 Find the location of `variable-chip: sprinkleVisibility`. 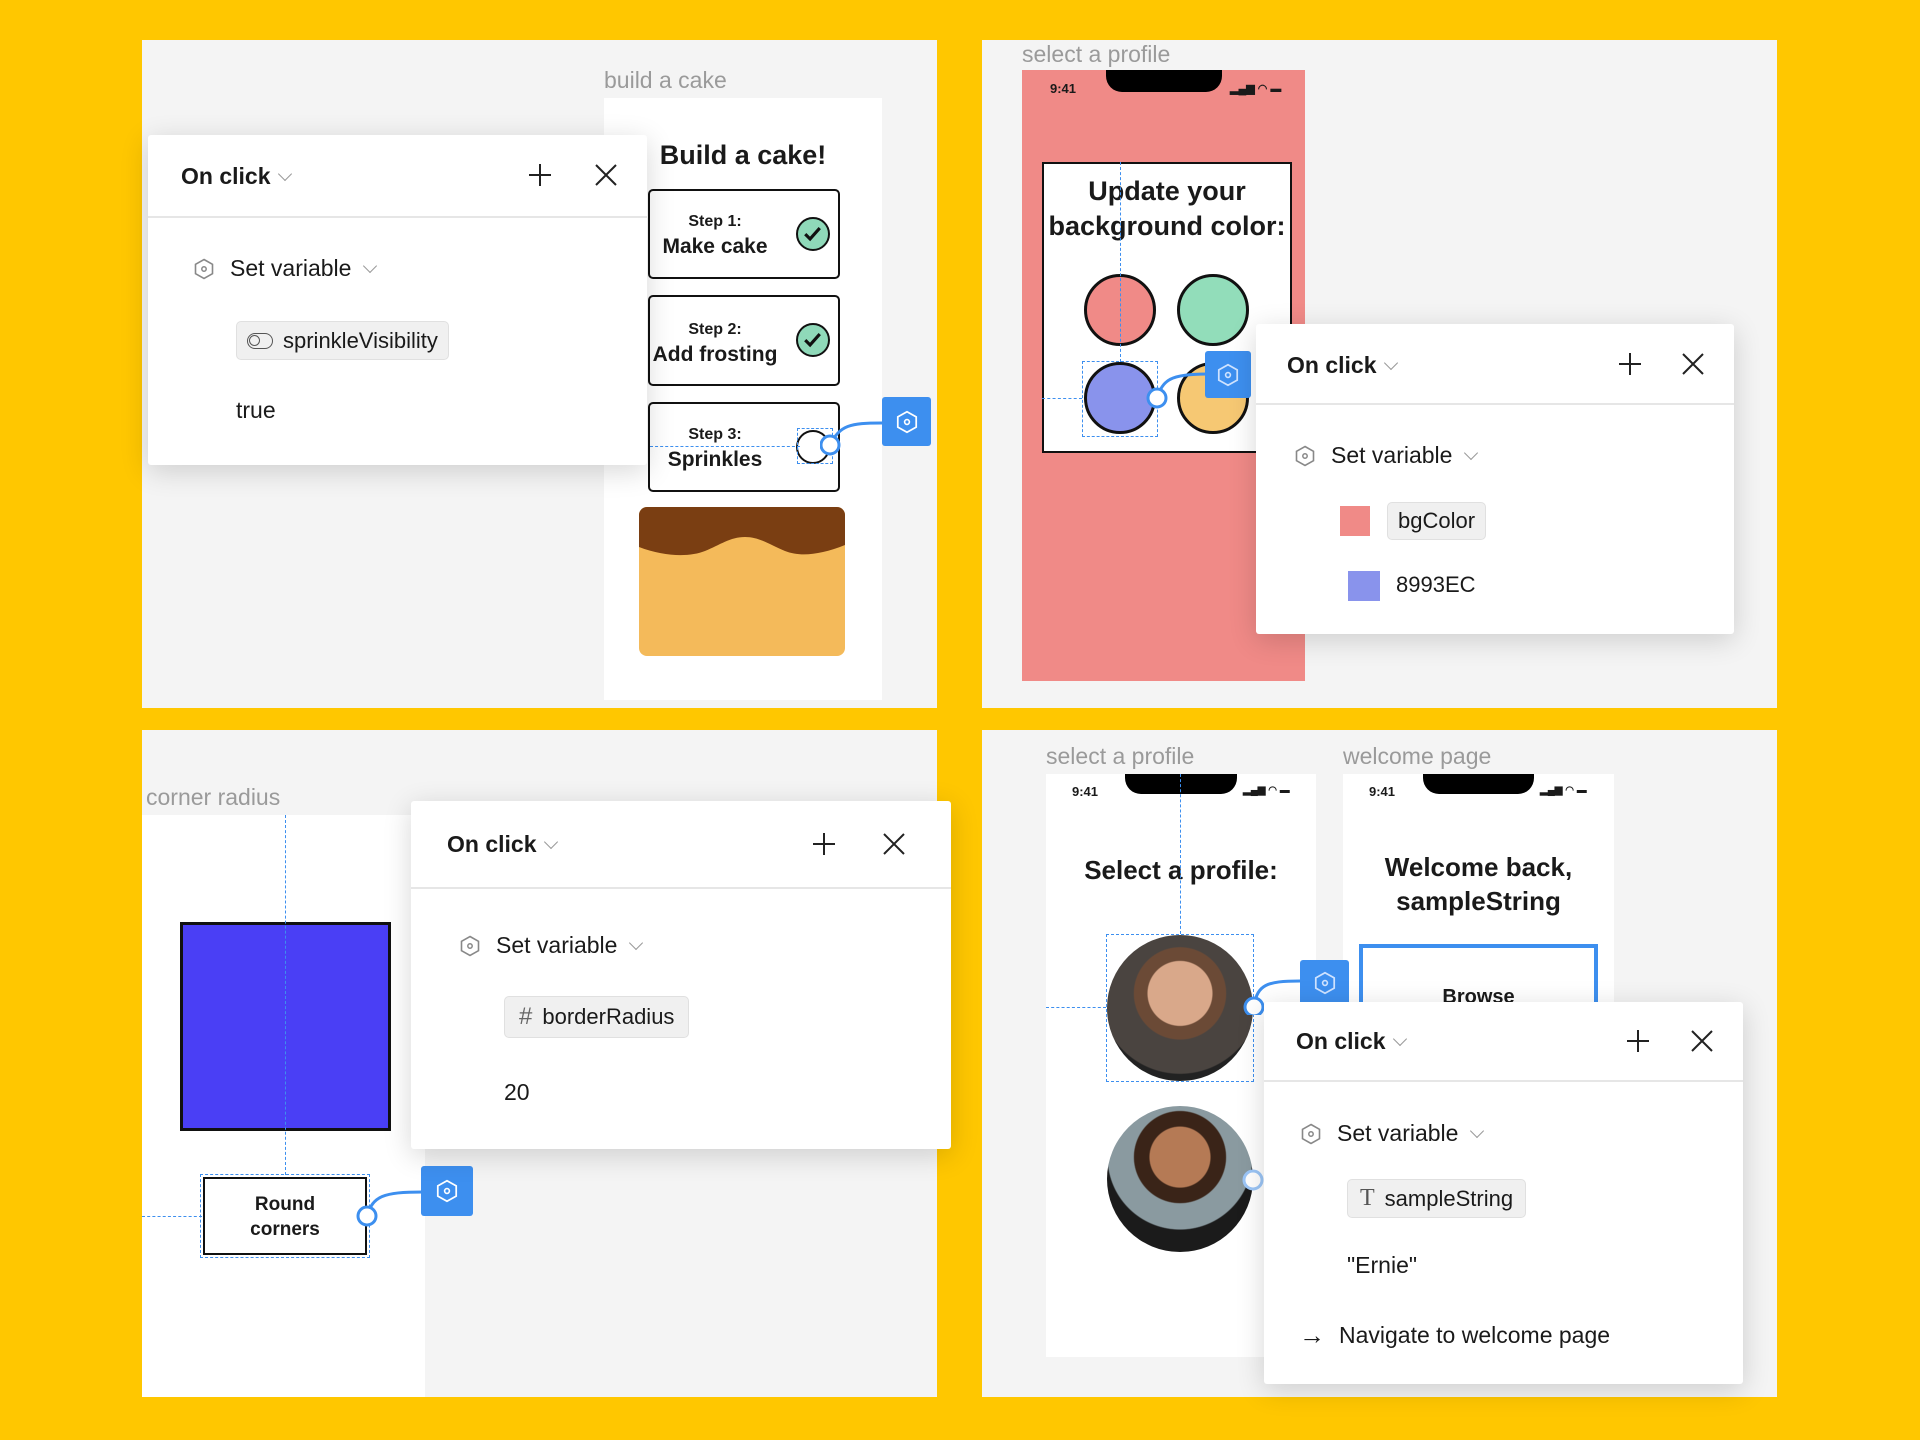

variable-chip: sprinkleVisibility is located at coordinates (342, 340).